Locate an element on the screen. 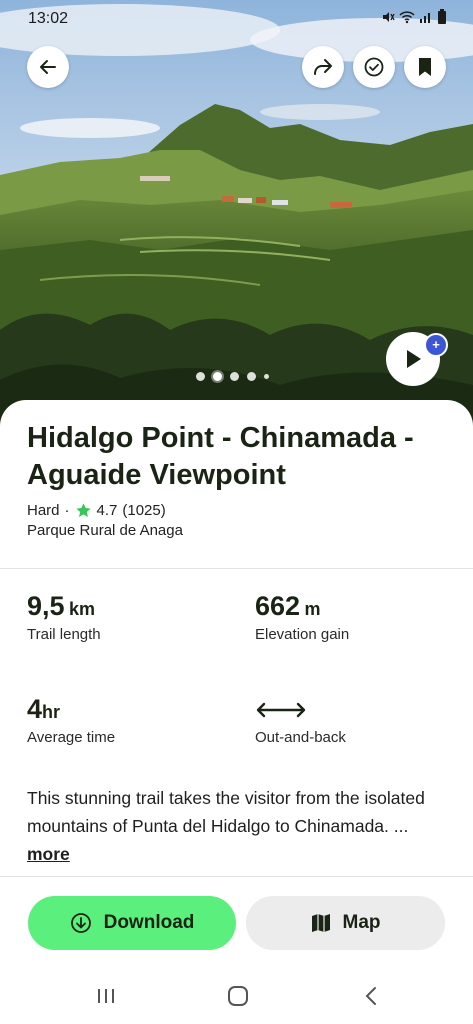  status-icons is located at coordinates (414, 16).